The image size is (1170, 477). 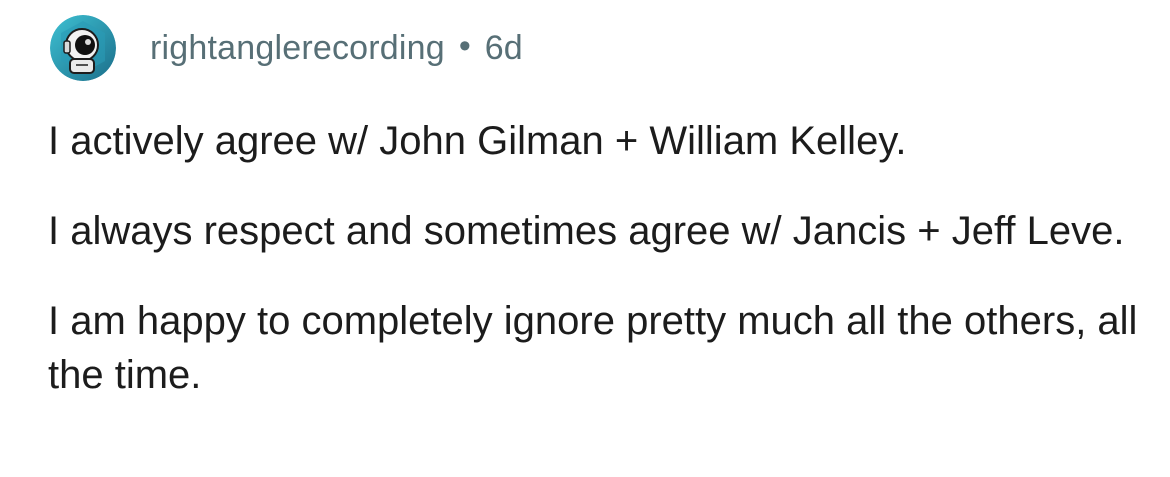 I want to click on astronaut-avatar-icon, so click(x=83, y=48).